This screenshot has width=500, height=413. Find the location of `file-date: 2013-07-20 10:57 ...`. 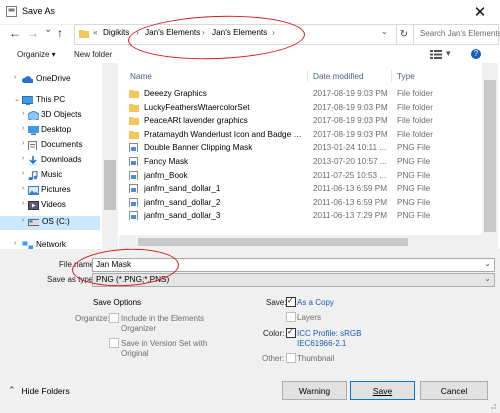

file-date: 2013-07-20 10:57 ... is located at coordinates (350, 161).